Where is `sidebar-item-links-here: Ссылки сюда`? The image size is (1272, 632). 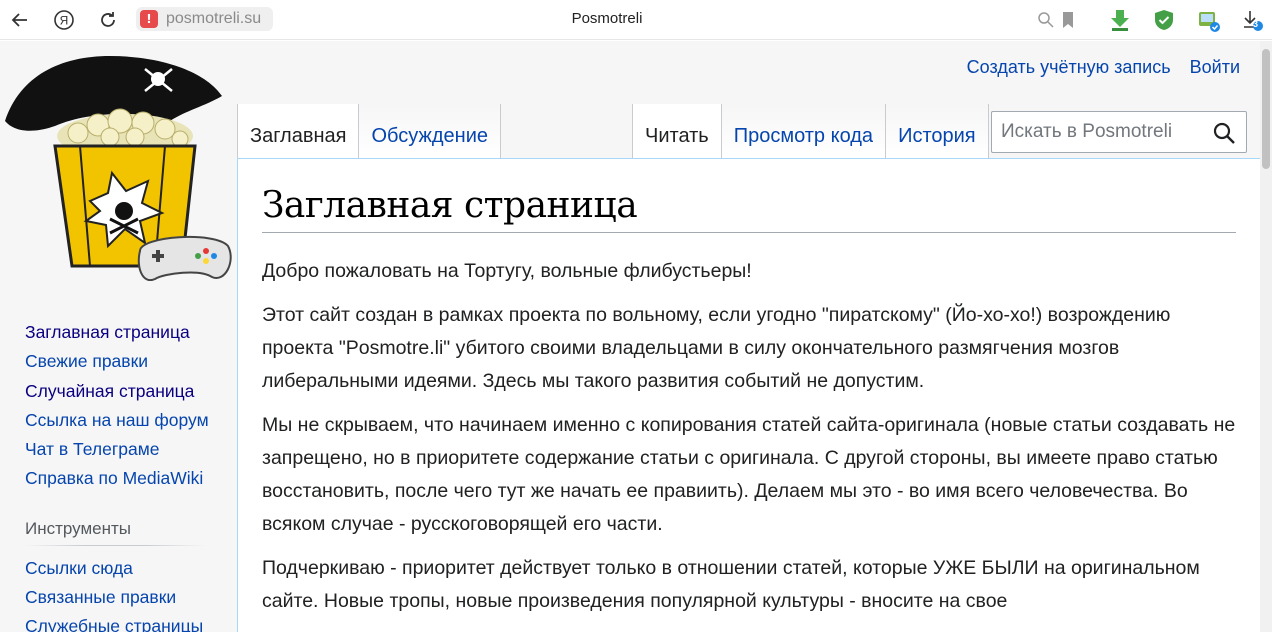 sidebar-item-links-here: Ссылки сюда is located at coordinates (125, 568).